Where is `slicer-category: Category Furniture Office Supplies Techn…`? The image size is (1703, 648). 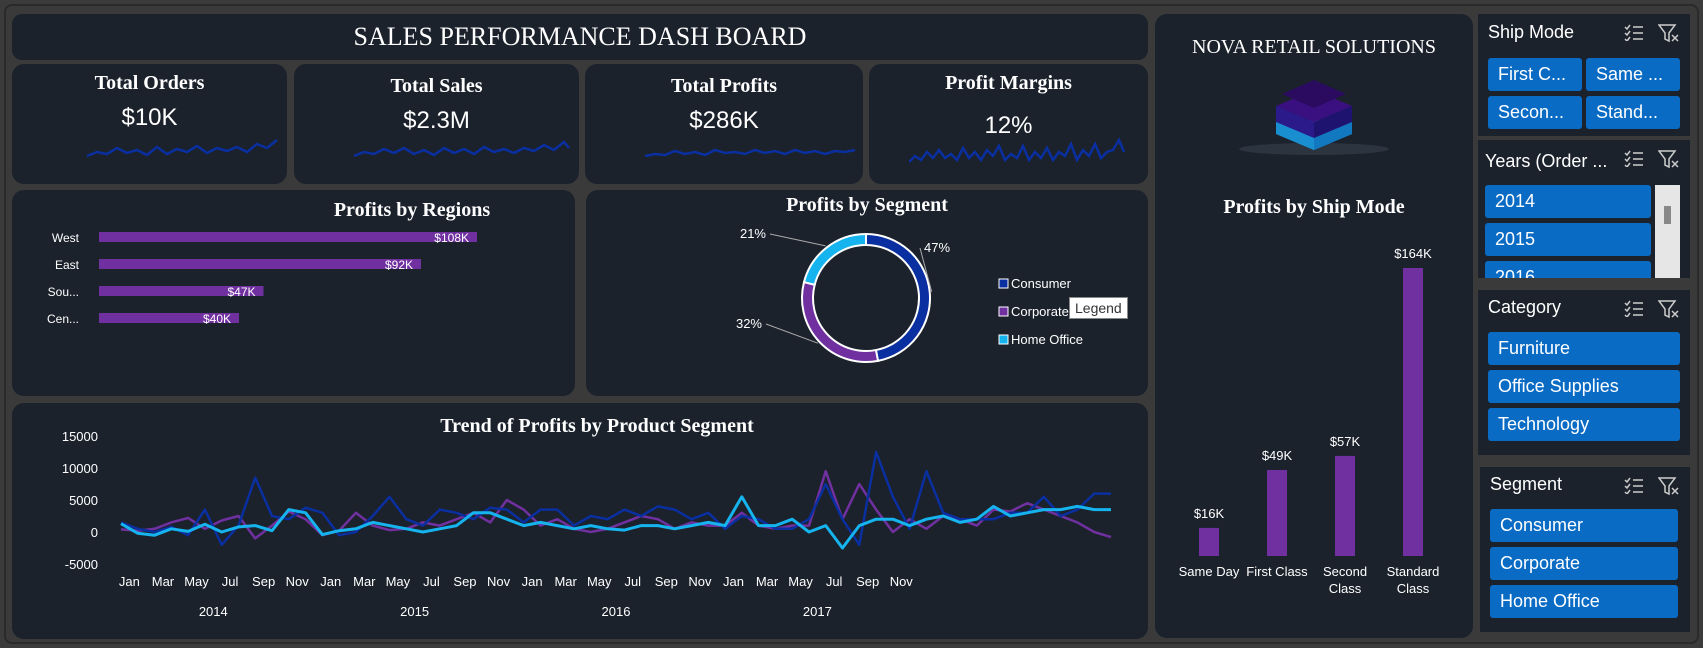
slicer-category: Category Furniture Office Supplies Techn… is located at coordinates (1584, 372).